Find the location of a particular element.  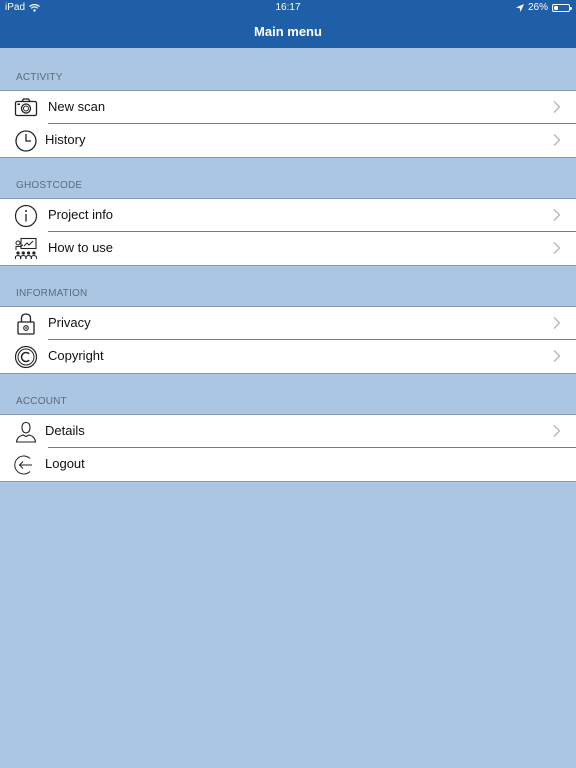

battery-level is located at coordinates (556, 7).